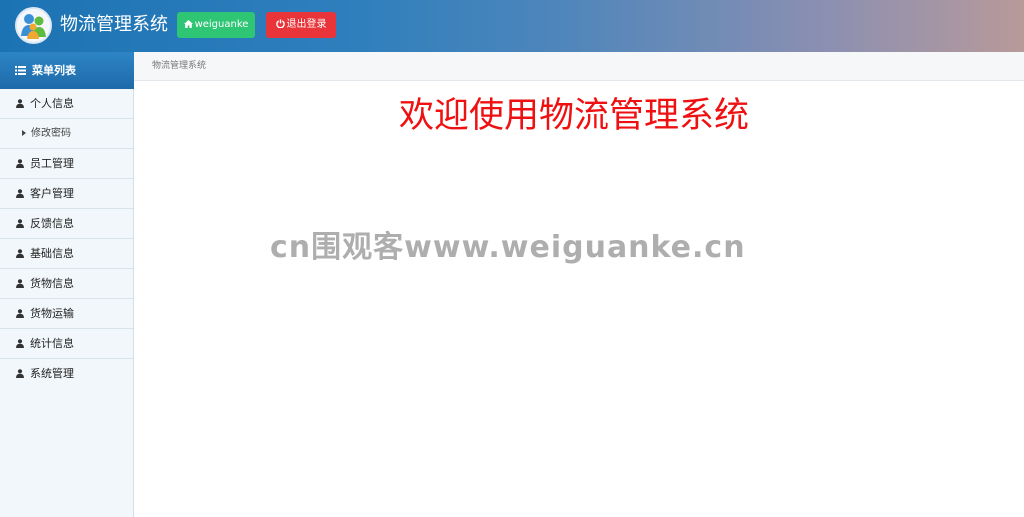 The width and height of the screenshot is (1024, 517). What do you see at coordinates (52, 373) in the screenshot?
I see `sidebar-item-label: 系统管理` at bounding box center [52, 373].